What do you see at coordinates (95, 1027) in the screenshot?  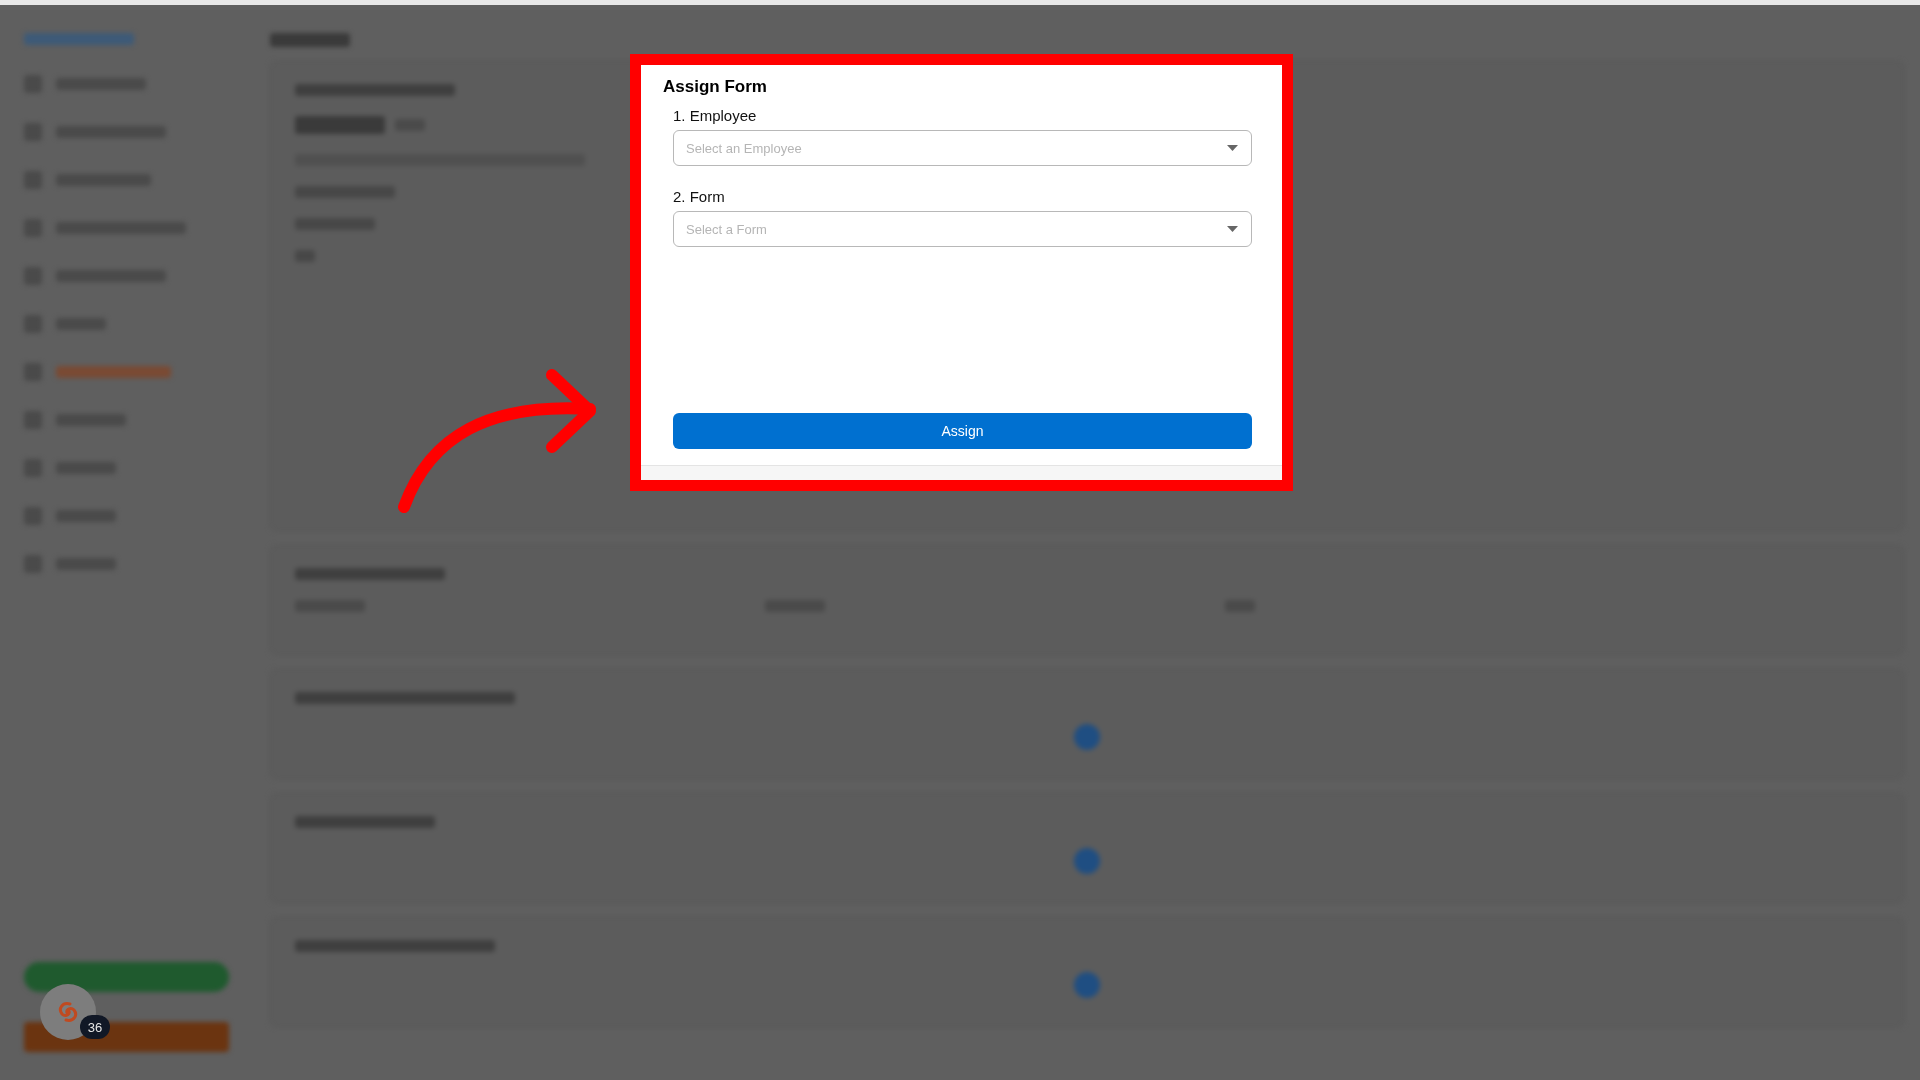 I see `notification-badge: 36` at bounding box center [95, 1027].